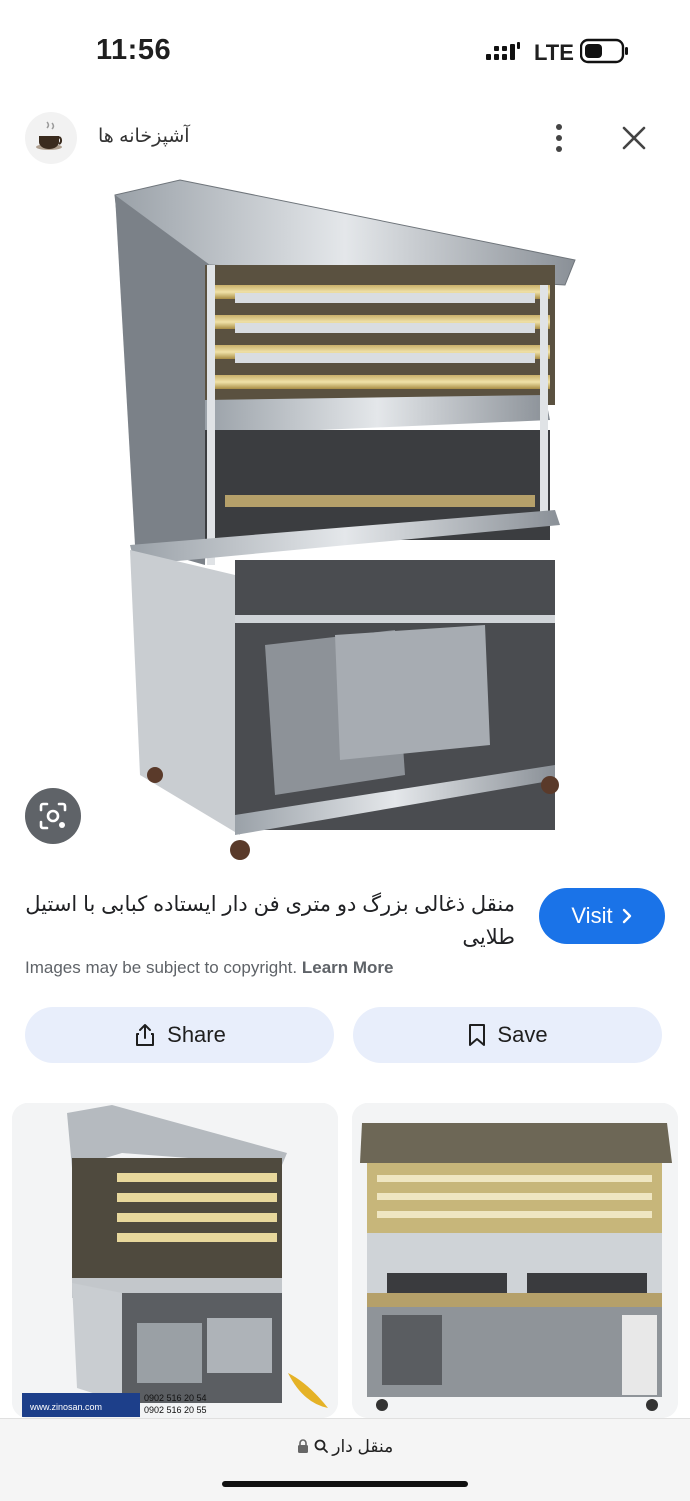 This screenshot has height=1501, width=690. Describe the element at coordinates (503, 51) in the screenshot. I see `signal-icon` at that location.